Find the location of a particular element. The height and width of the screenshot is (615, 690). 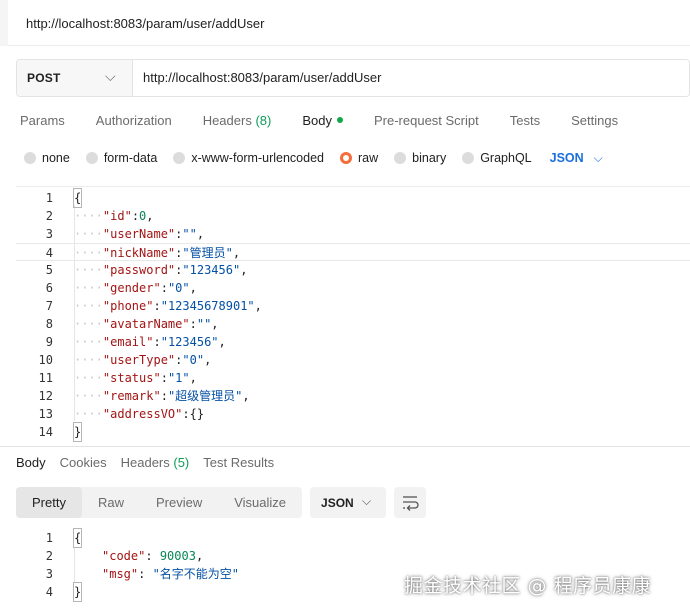

code-entry: ····"addressVO":{} is located at coordinates (139, 414).